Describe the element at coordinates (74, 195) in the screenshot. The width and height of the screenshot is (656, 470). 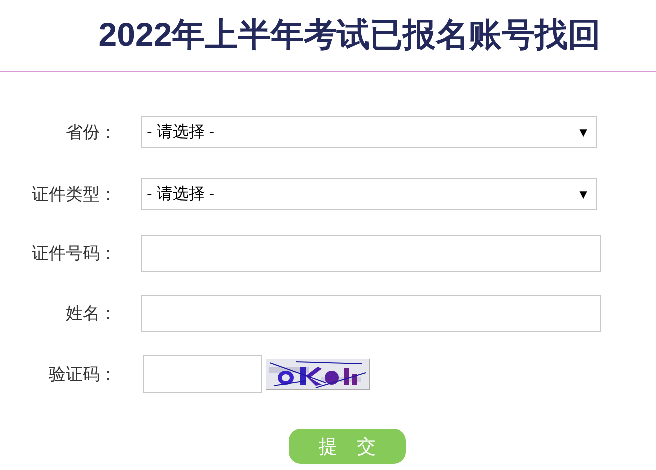
I see `field-label: 证件类型：` at that location.